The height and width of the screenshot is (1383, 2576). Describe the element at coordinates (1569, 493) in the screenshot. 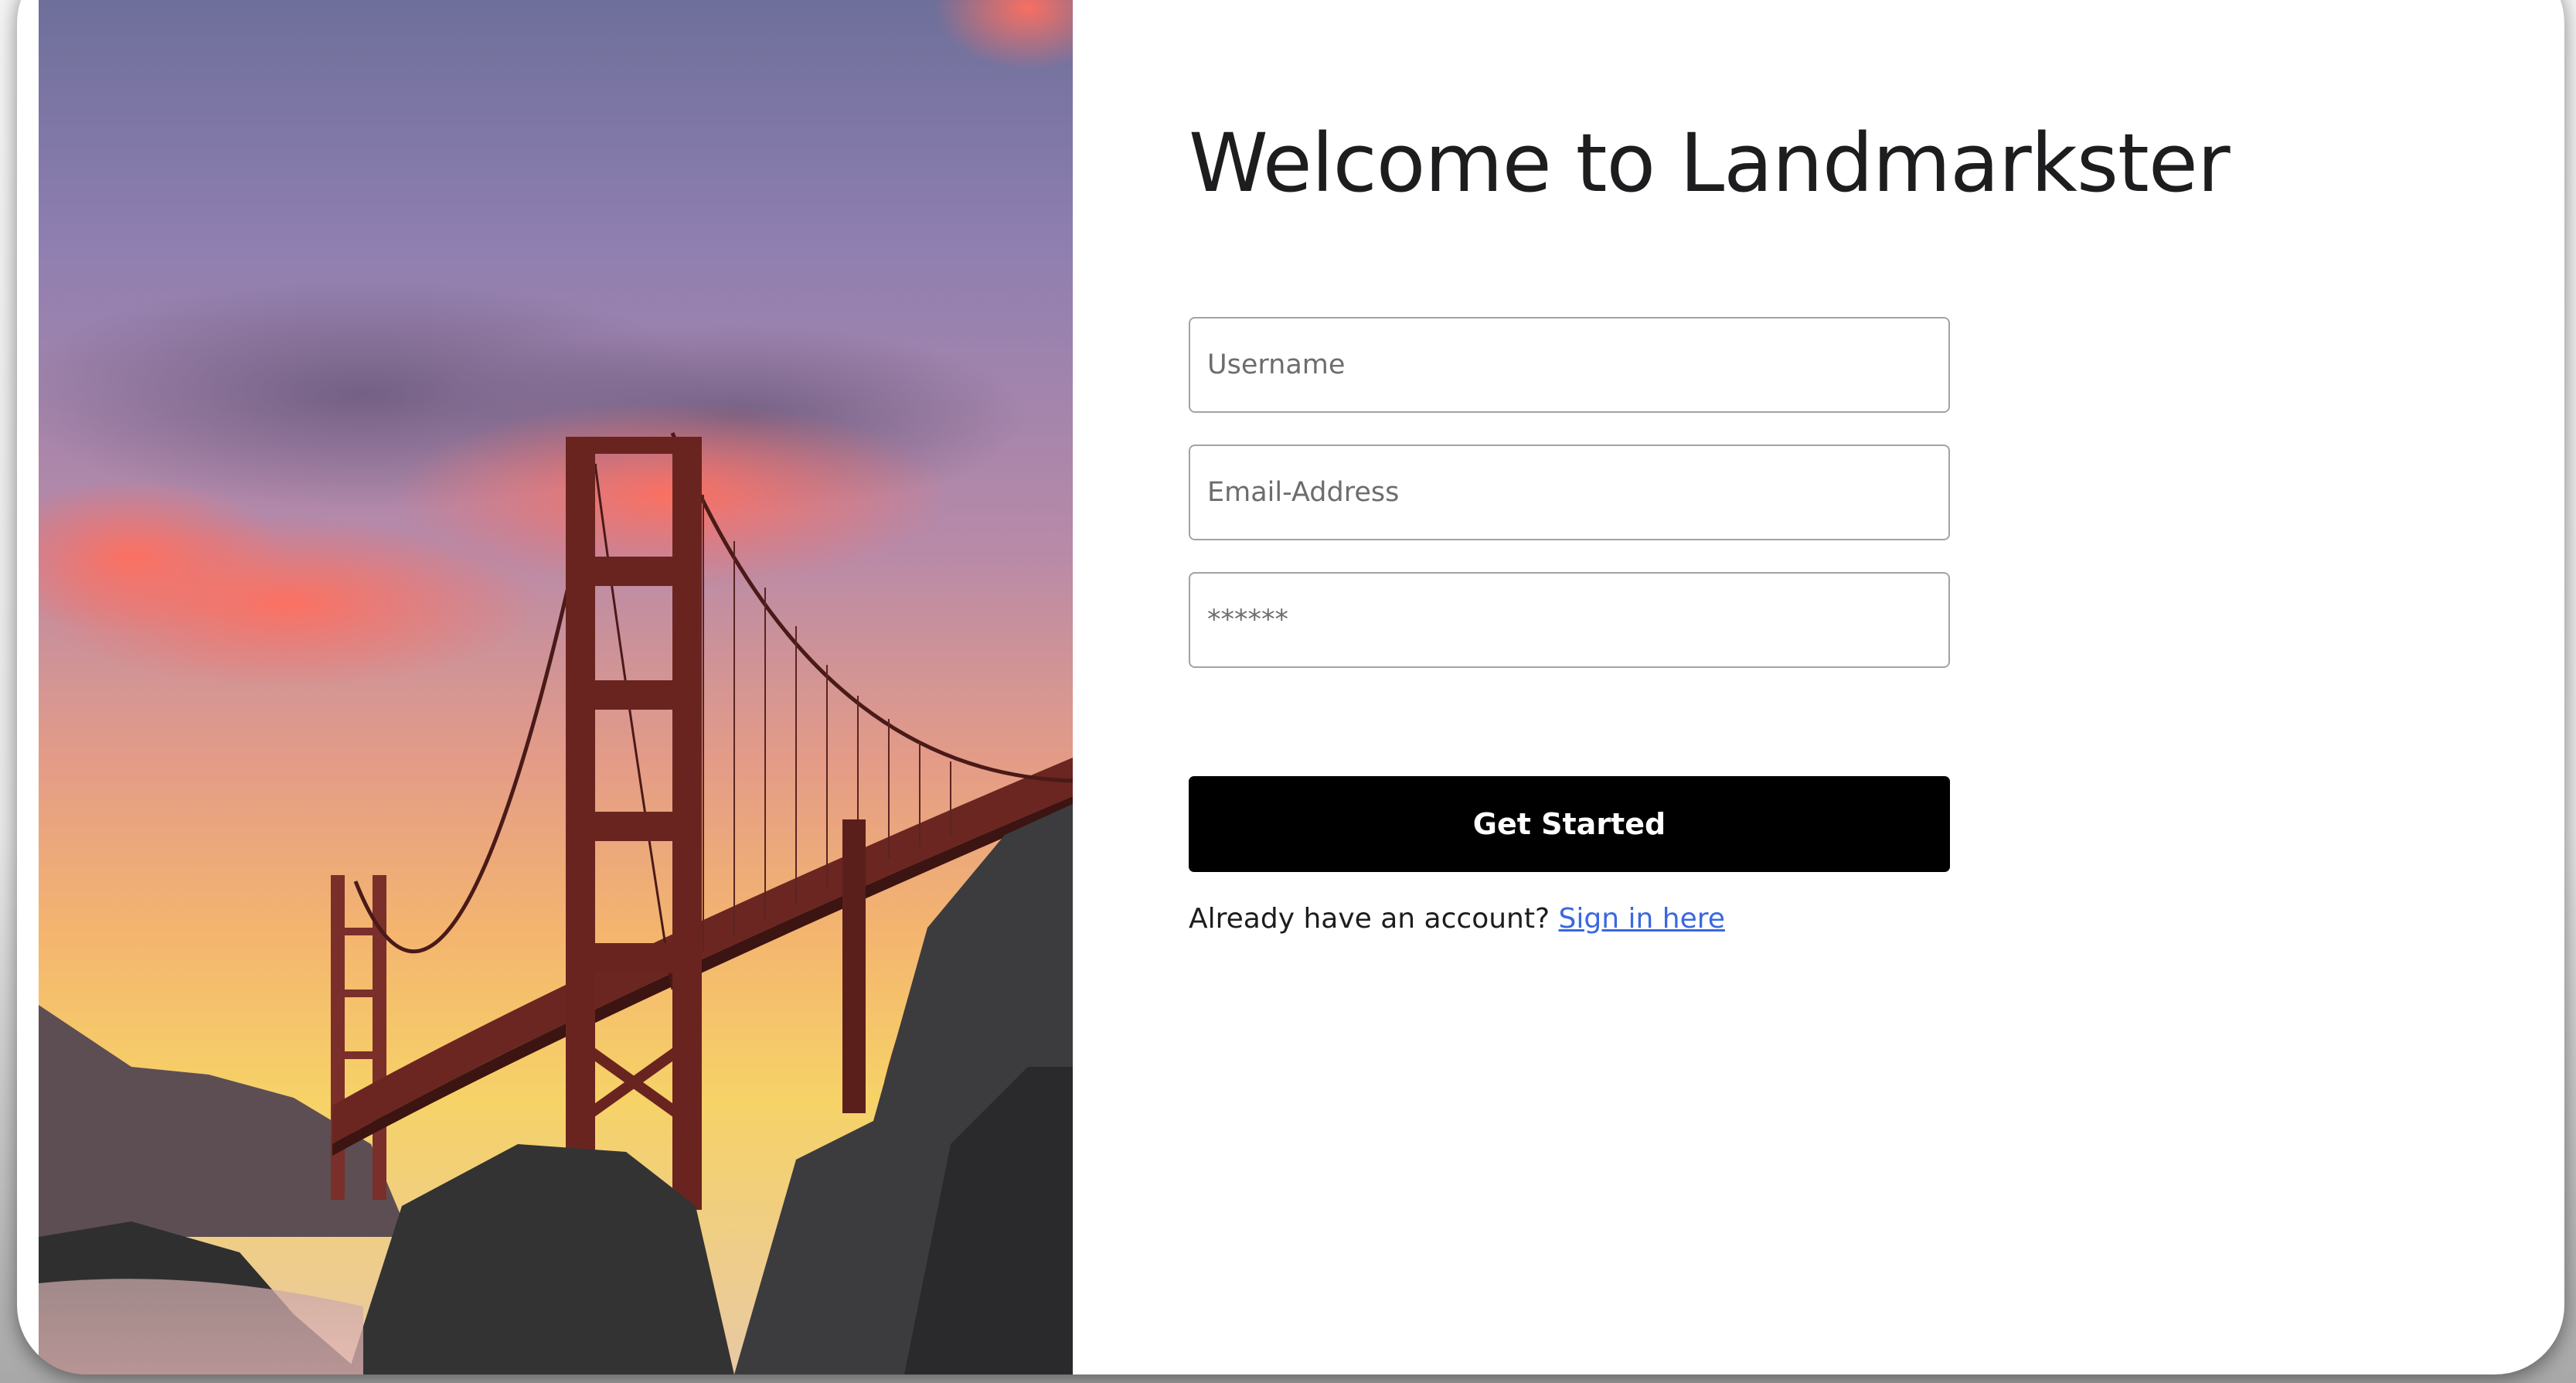

I see `email-input` at that location.